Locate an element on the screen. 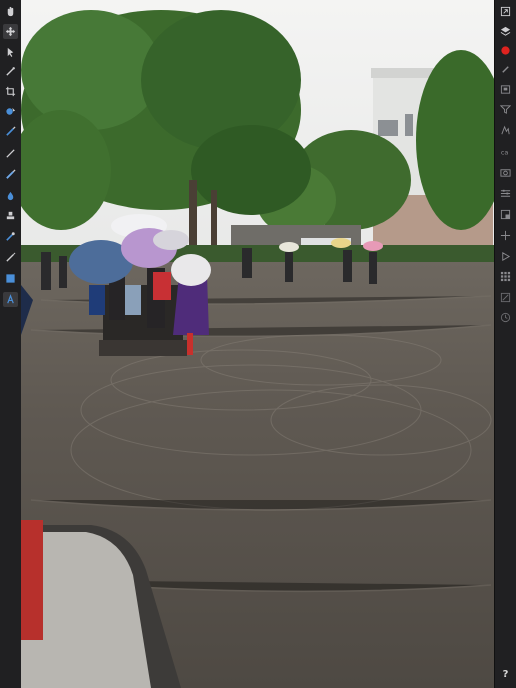 The height and width of the screenshot is (688, 516). hand-tool-icon is located at coordinates (10, 11).